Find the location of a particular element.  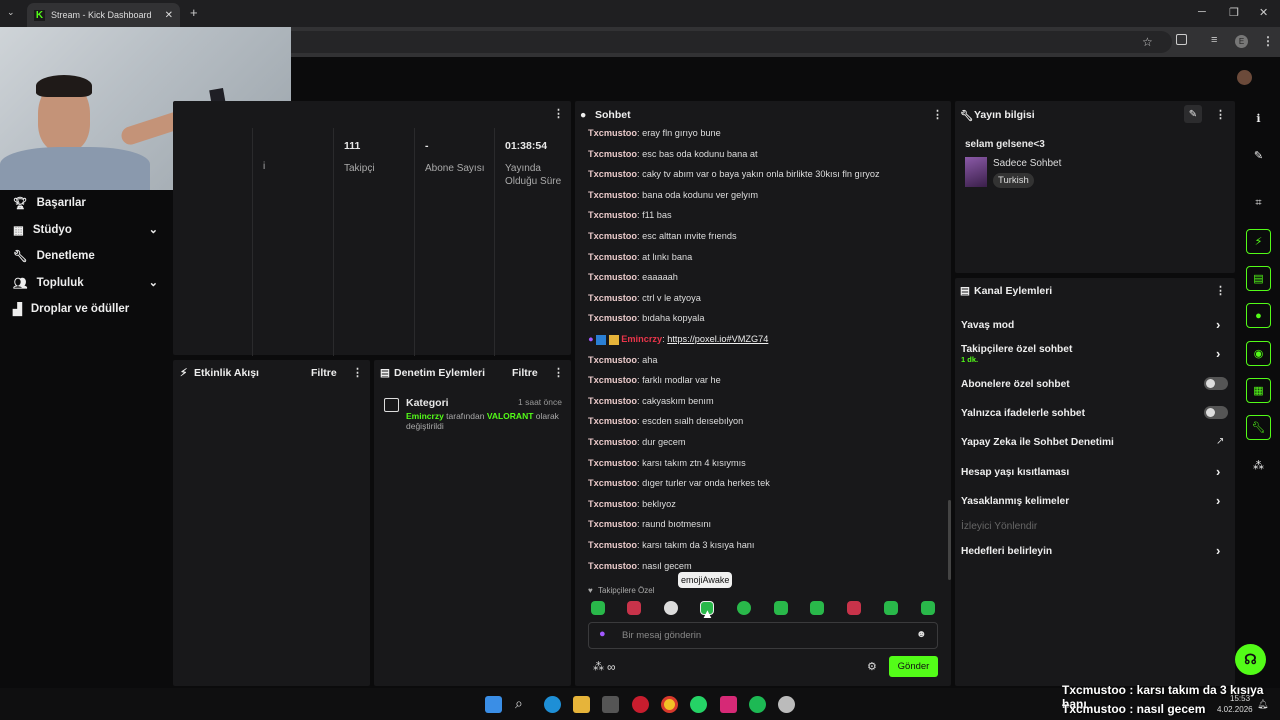

external-link-icon: ↗ is located at coordinates (1220, 441).